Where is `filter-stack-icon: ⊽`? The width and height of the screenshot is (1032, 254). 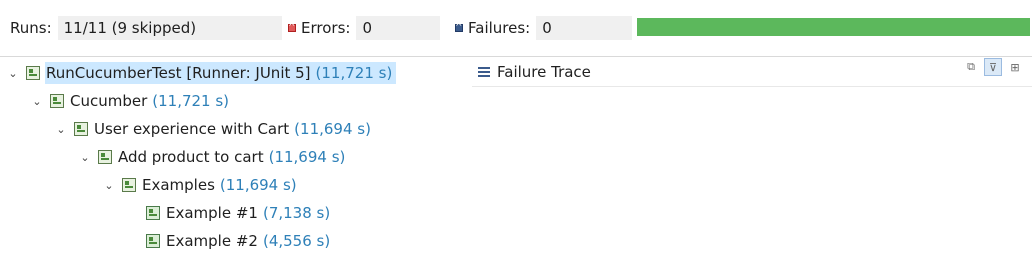
filter-stack-icon: ⊽ is located at coordinates (993, 67).